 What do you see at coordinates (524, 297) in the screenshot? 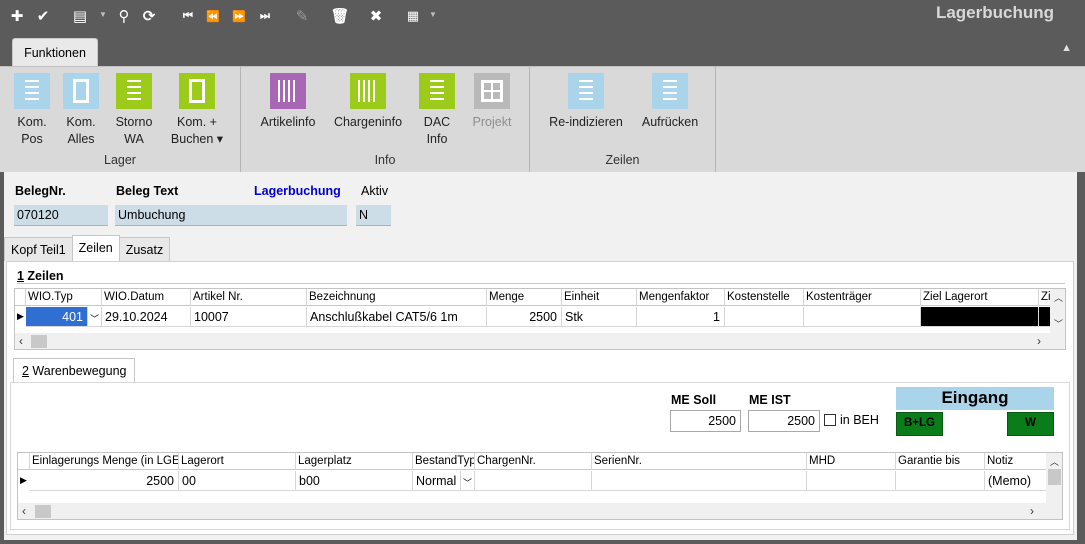
I see `column-header: Menge` at bounding box center [524, 297].